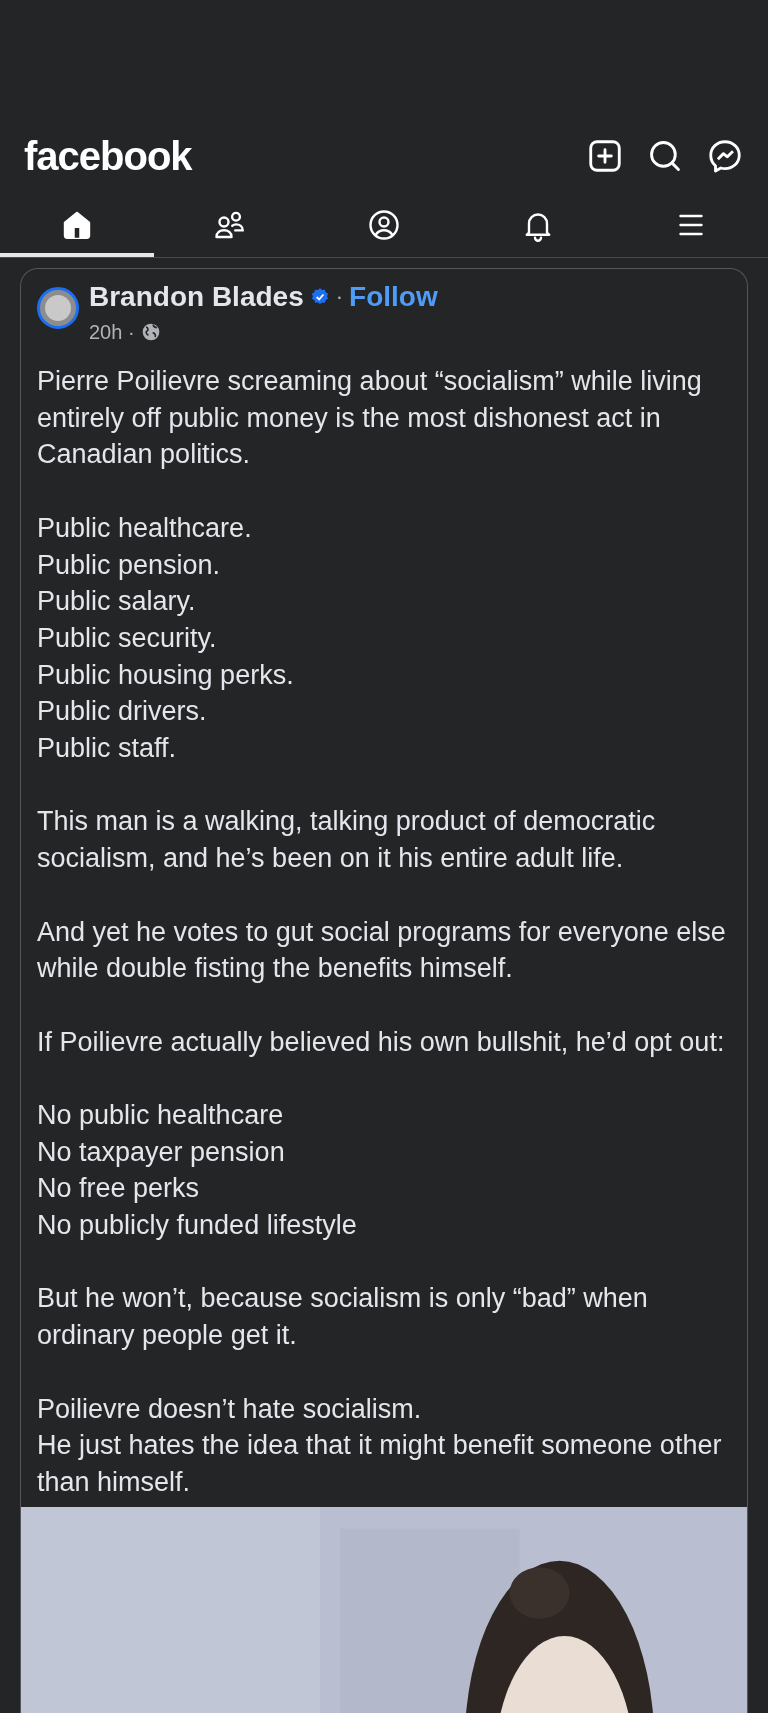 The width and height of the screenshot is (768, 1713). Describe the element at coordinates (107, 748) in the screenshot. I see `post-text: Public staff.` at that location.